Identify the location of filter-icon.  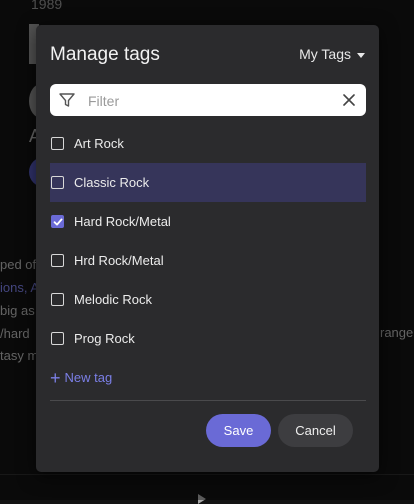
(67, 100).